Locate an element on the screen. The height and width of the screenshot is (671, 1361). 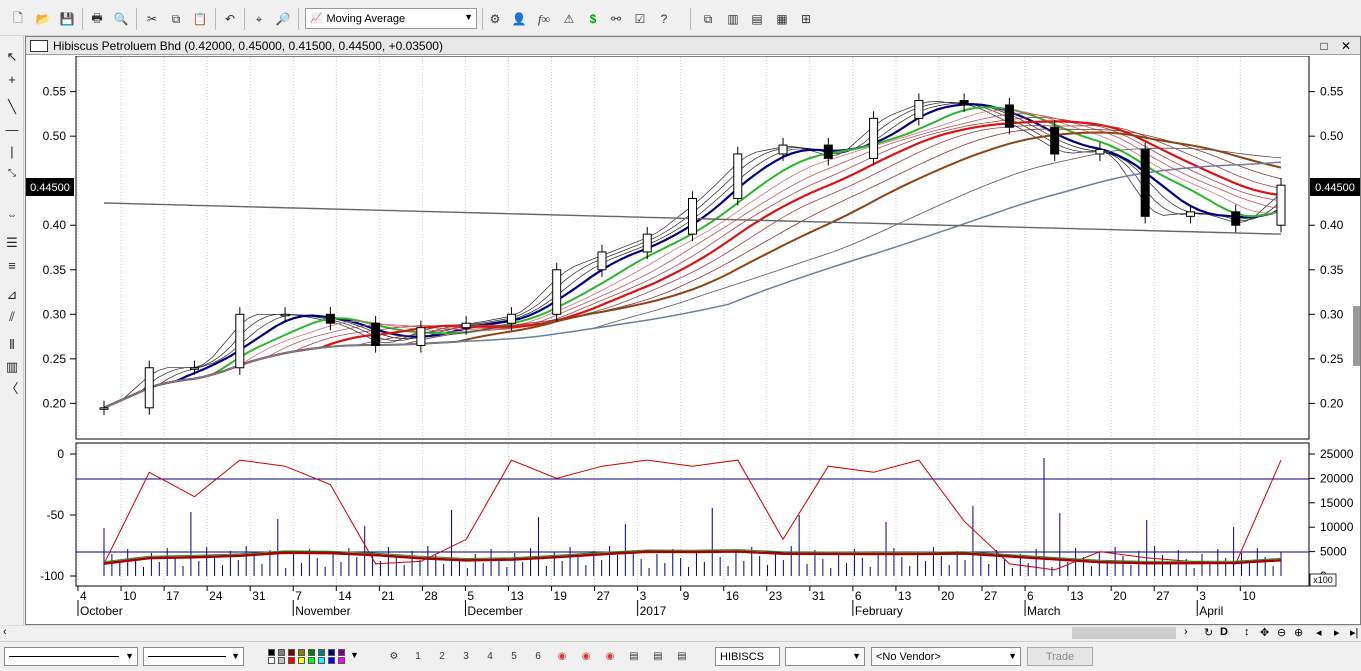
exchange-select: ▼ is located at coordinates (825, 656).